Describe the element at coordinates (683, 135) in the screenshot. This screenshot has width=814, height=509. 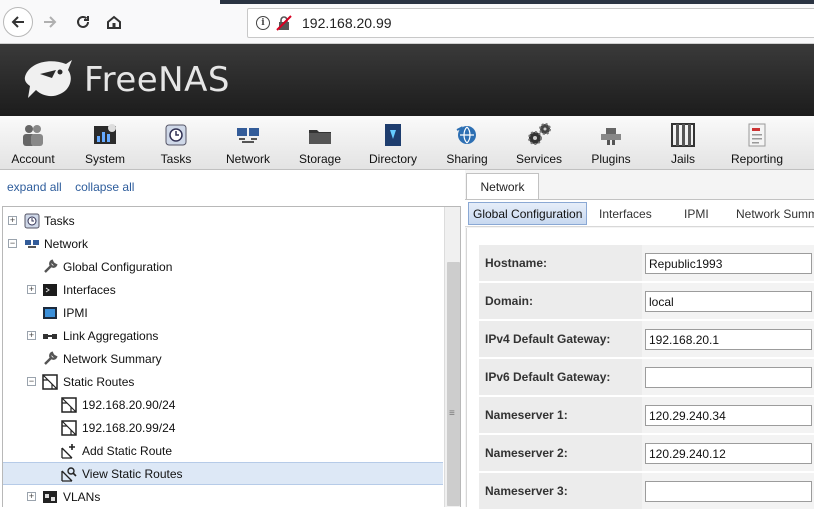
I see `jails-icon` at that location.